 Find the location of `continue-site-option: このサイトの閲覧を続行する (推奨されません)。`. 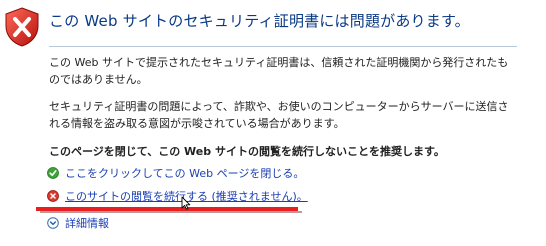

continue-site-option: このサイトの閲覧を続行する (推奨されません)。 is located at coordinates (177, 196).